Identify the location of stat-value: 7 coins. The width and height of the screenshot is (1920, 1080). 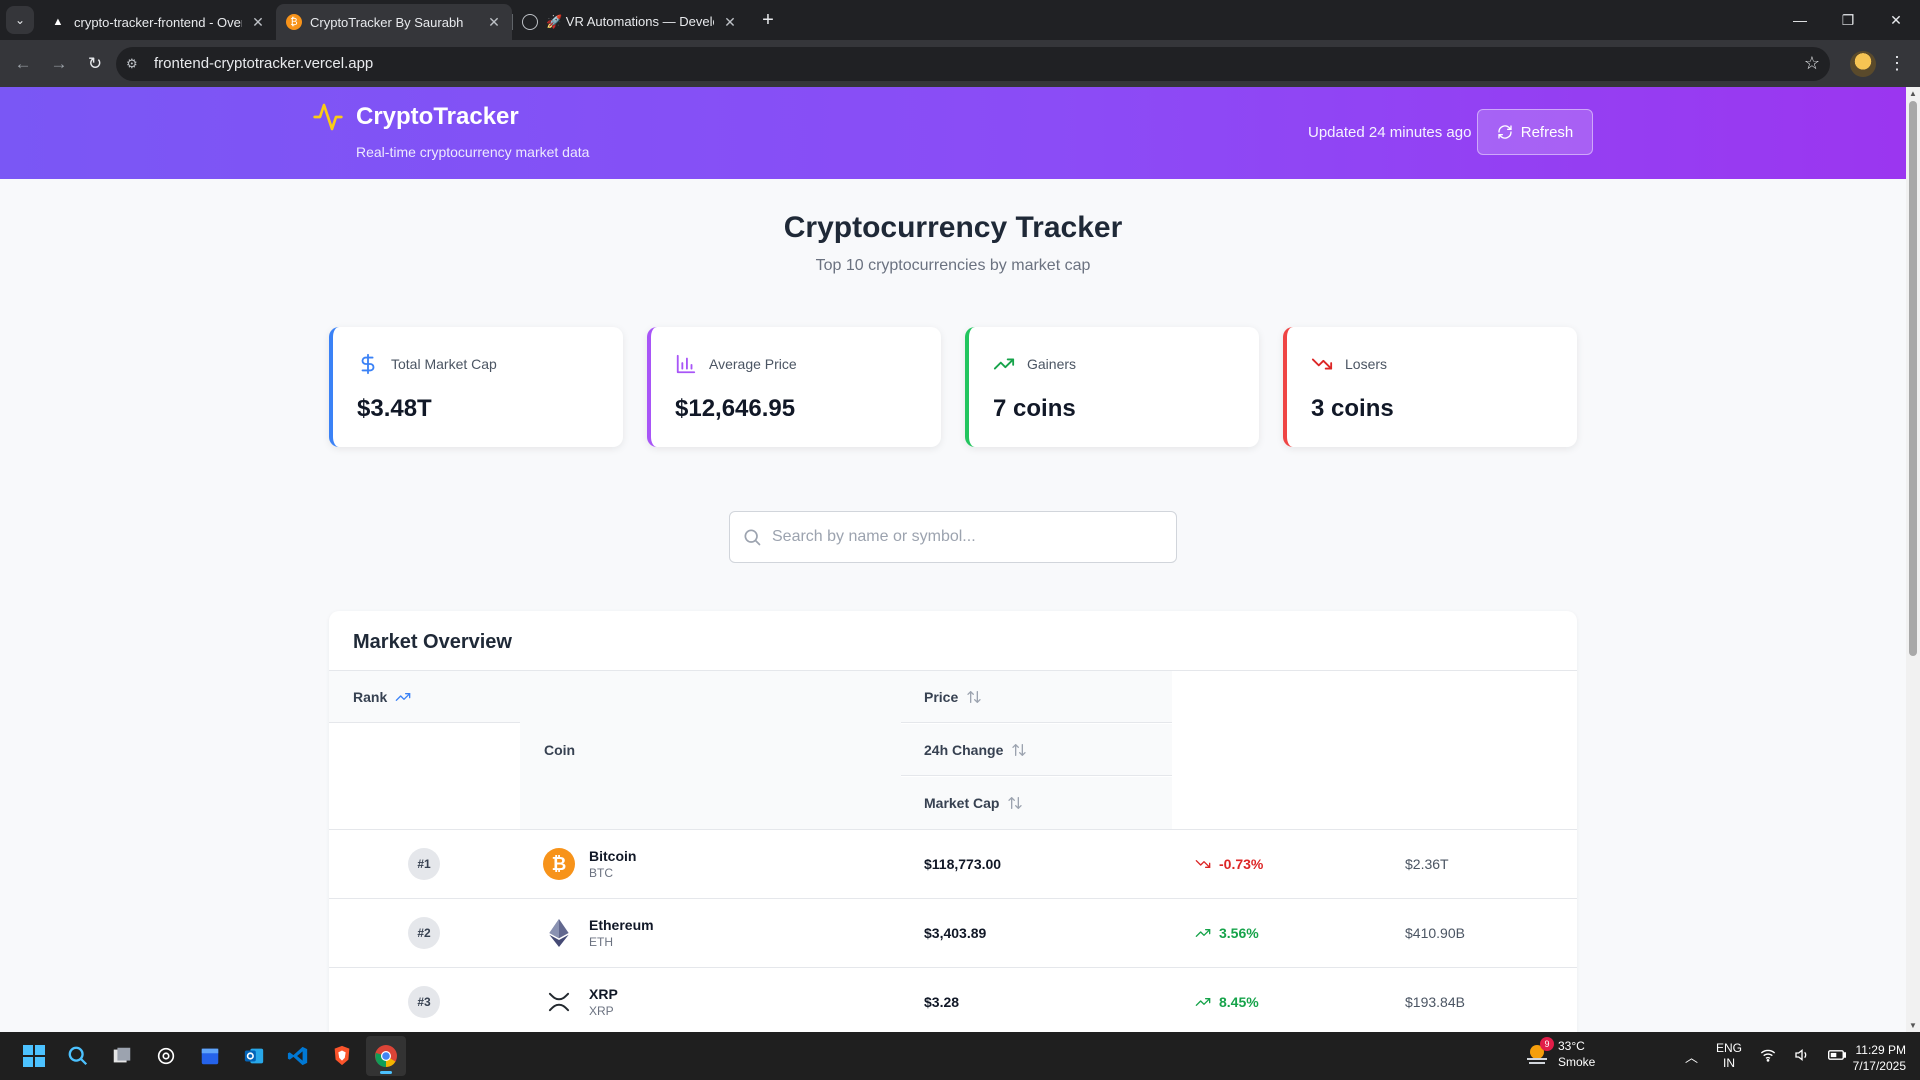
(1034, 408).